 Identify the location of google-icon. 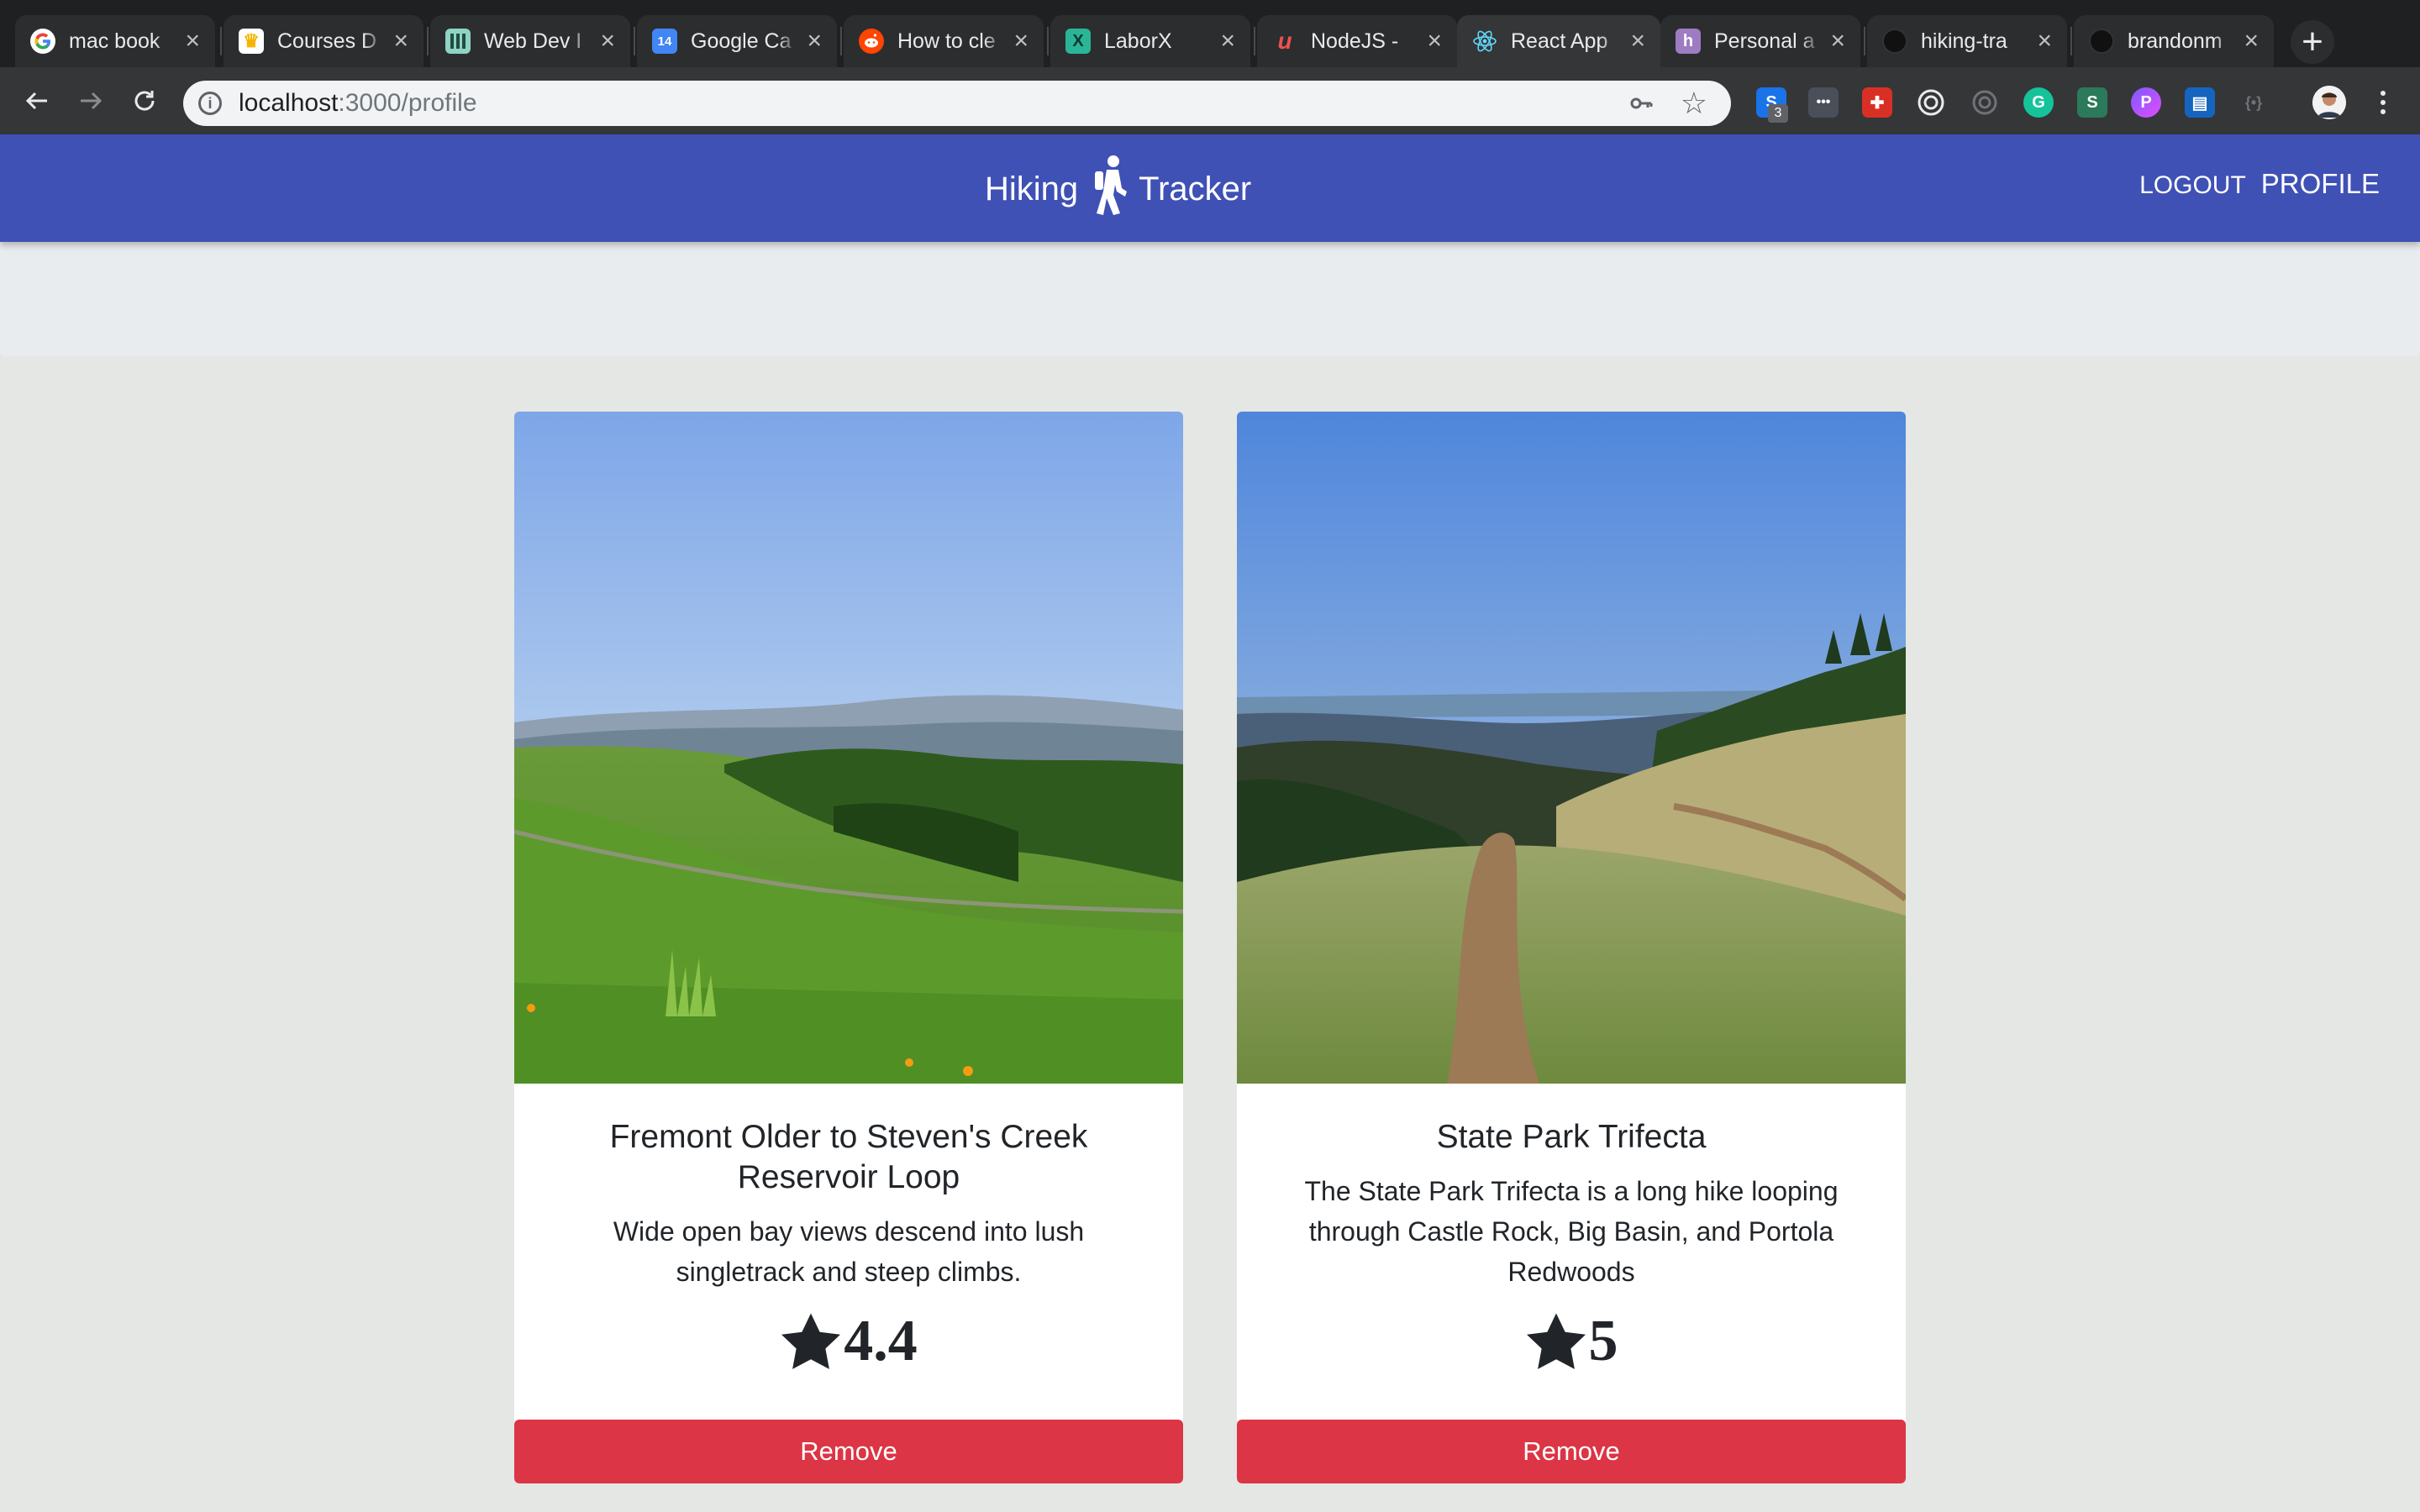
(42, 41).